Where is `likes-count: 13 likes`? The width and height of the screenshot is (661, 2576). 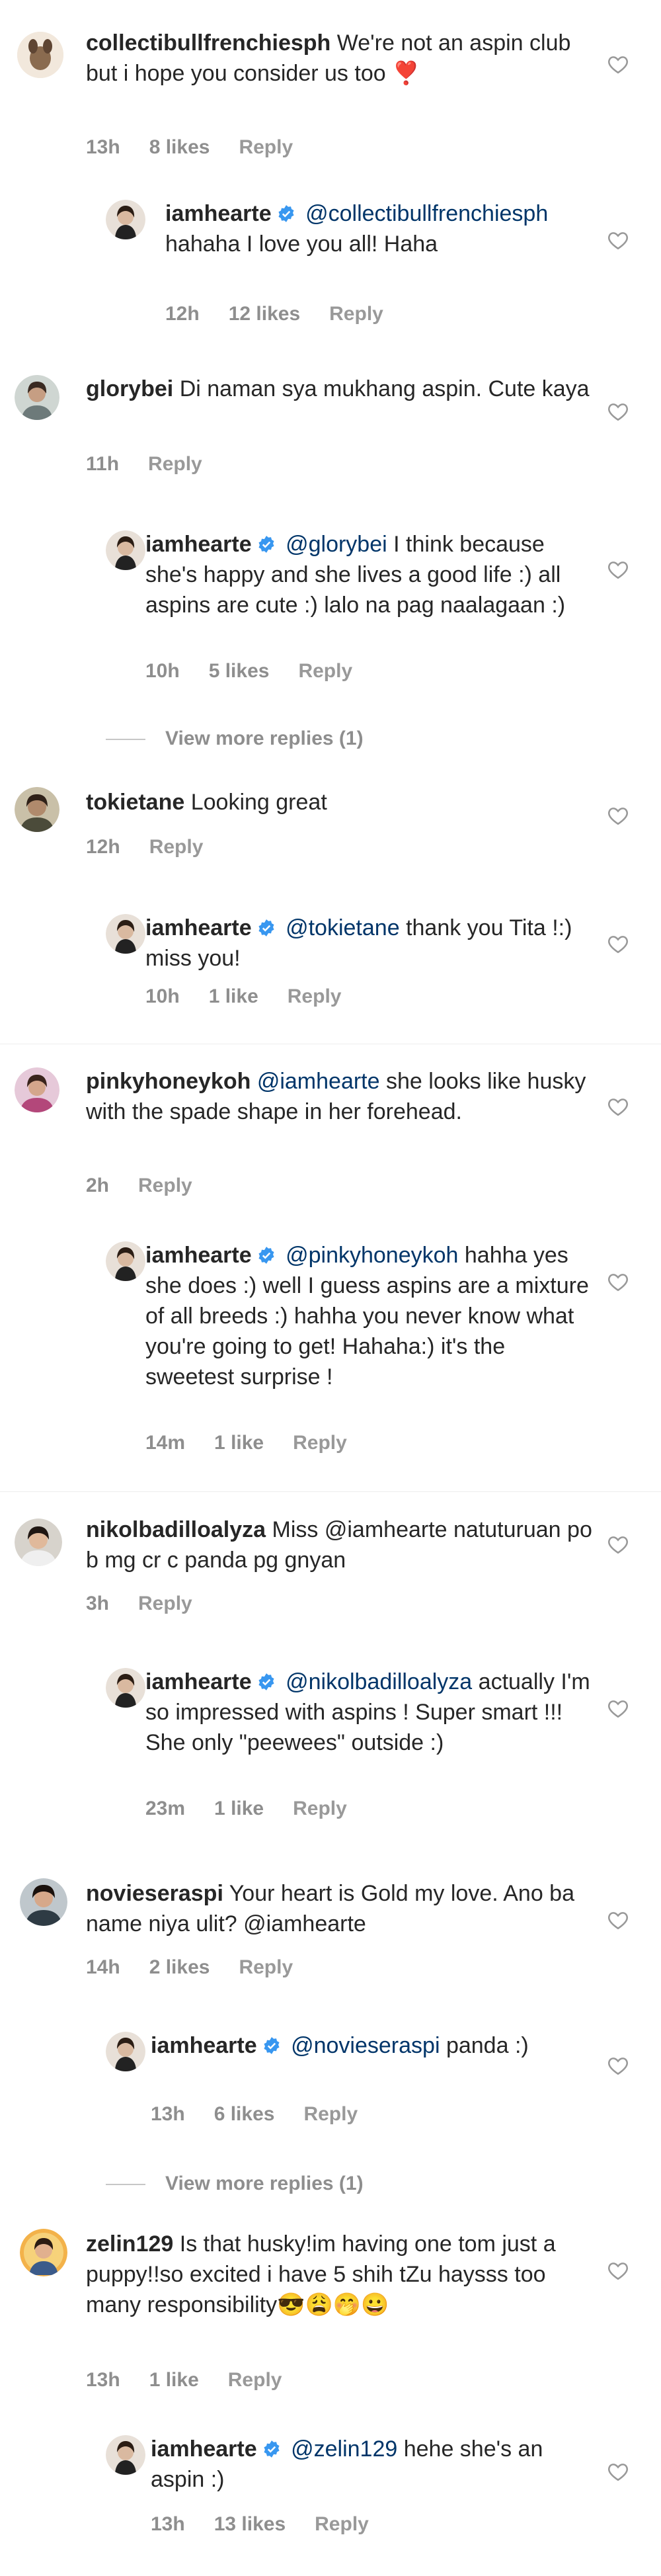 likes-count: 13 likes is located at coordinates (250, 2524).